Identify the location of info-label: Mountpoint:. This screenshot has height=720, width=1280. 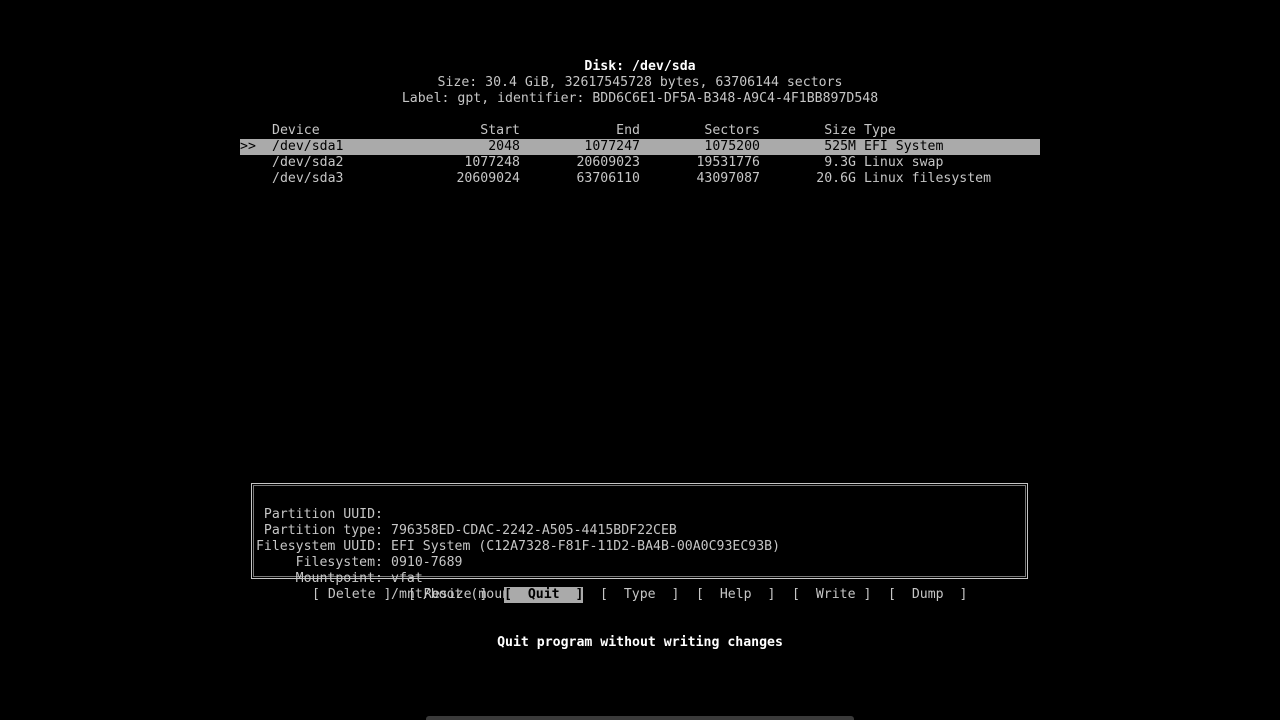
(339, 578).